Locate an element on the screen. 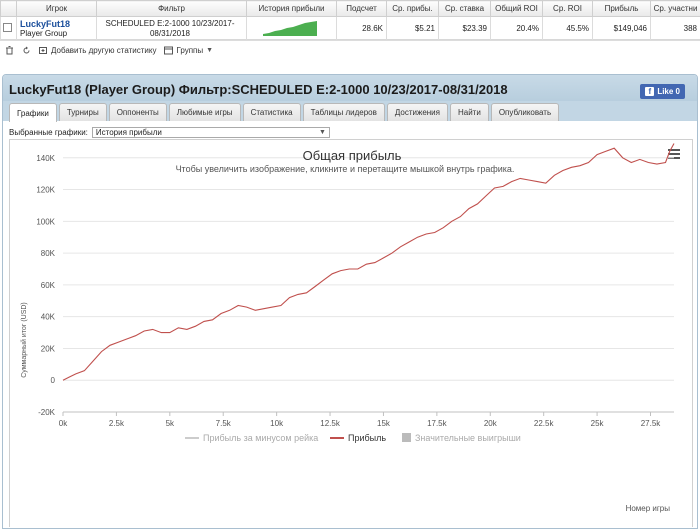 This screenshot has height=529, width=700. filter-cell: SCHEDULED E:2-1000 10/23/2017-08/31/2018 is located at coordinates (171, 28).